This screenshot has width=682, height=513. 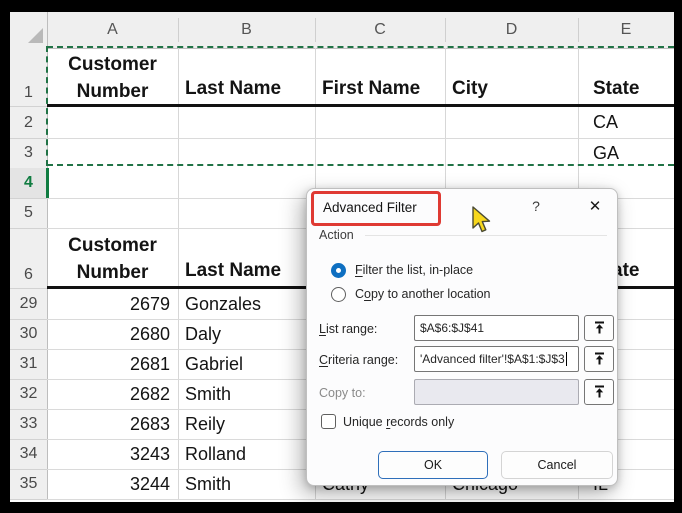 I want to click on cell-a34: 3243, so click(x=112, y=454).